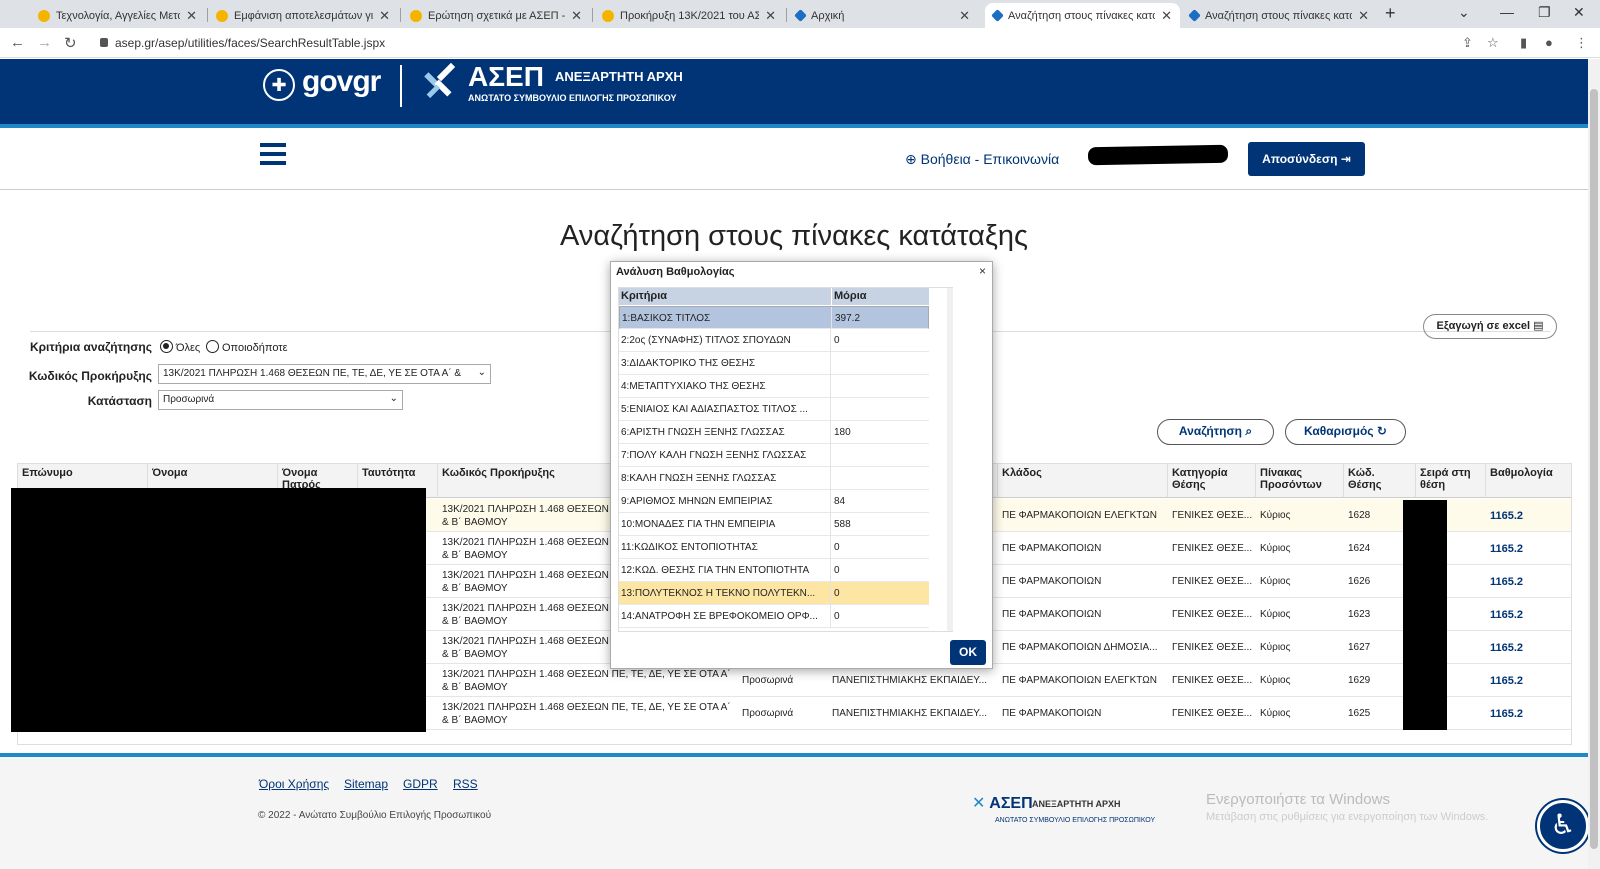  I want to click on export-excel-button: Εξαγωγή σε excel ▤, so click(1490, 326).